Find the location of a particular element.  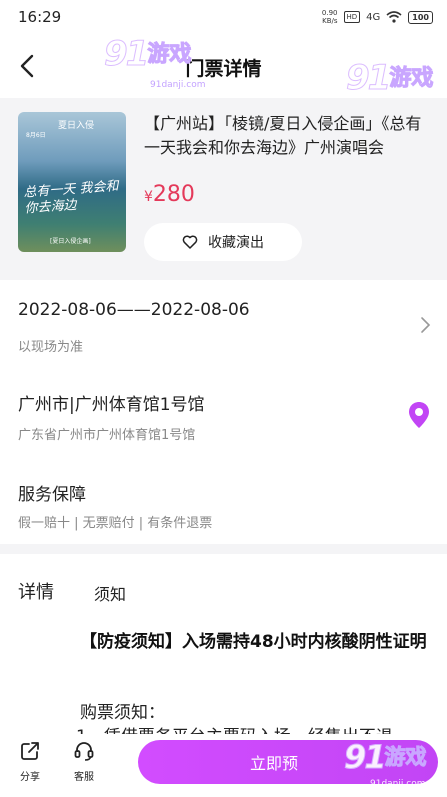

date-row: 2022-08-06——2022-08-06 以现场为准 is located at coordinates (223, 324).